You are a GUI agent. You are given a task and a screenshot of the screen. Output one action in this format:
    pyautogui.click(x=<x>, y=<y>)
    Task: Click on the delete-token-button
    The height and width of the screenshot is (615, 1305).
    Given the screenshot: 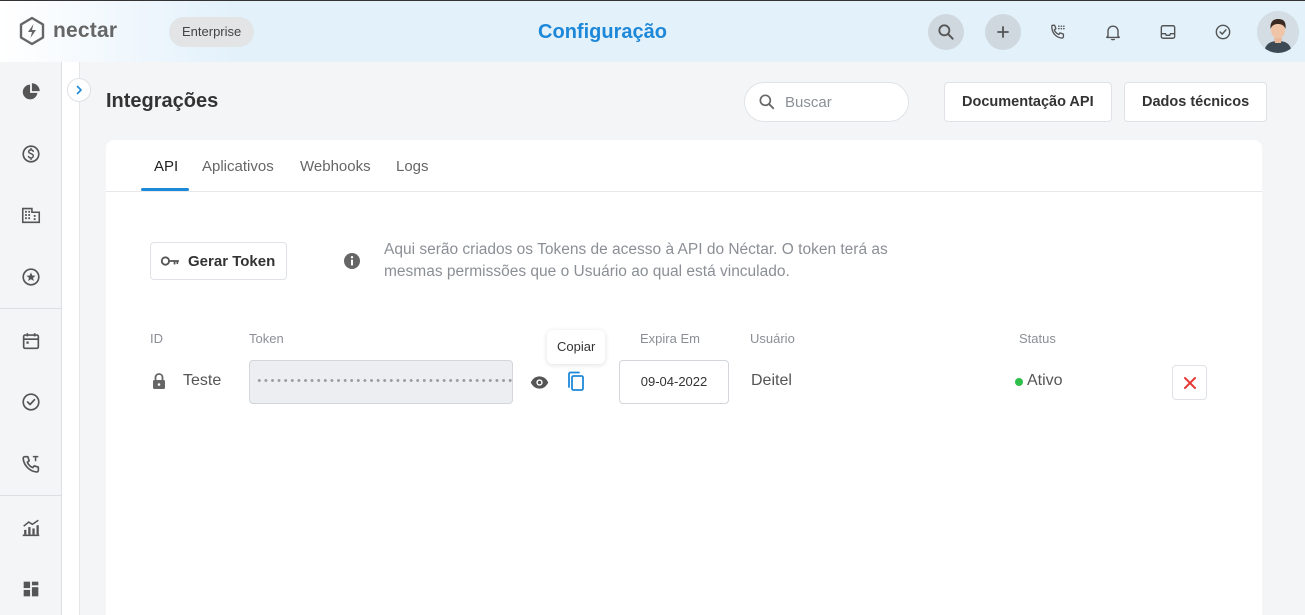 What is the action you would take?
    pyautogui.click(x=1189, y=382)
    